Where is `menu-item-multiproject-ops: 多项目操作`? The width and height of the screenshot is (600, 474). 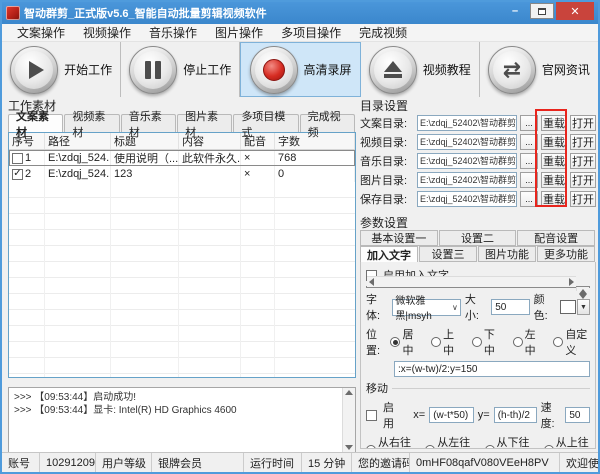 menu-item-multiproject-ops: 多项目操作 is located at coordinates (311, 32).